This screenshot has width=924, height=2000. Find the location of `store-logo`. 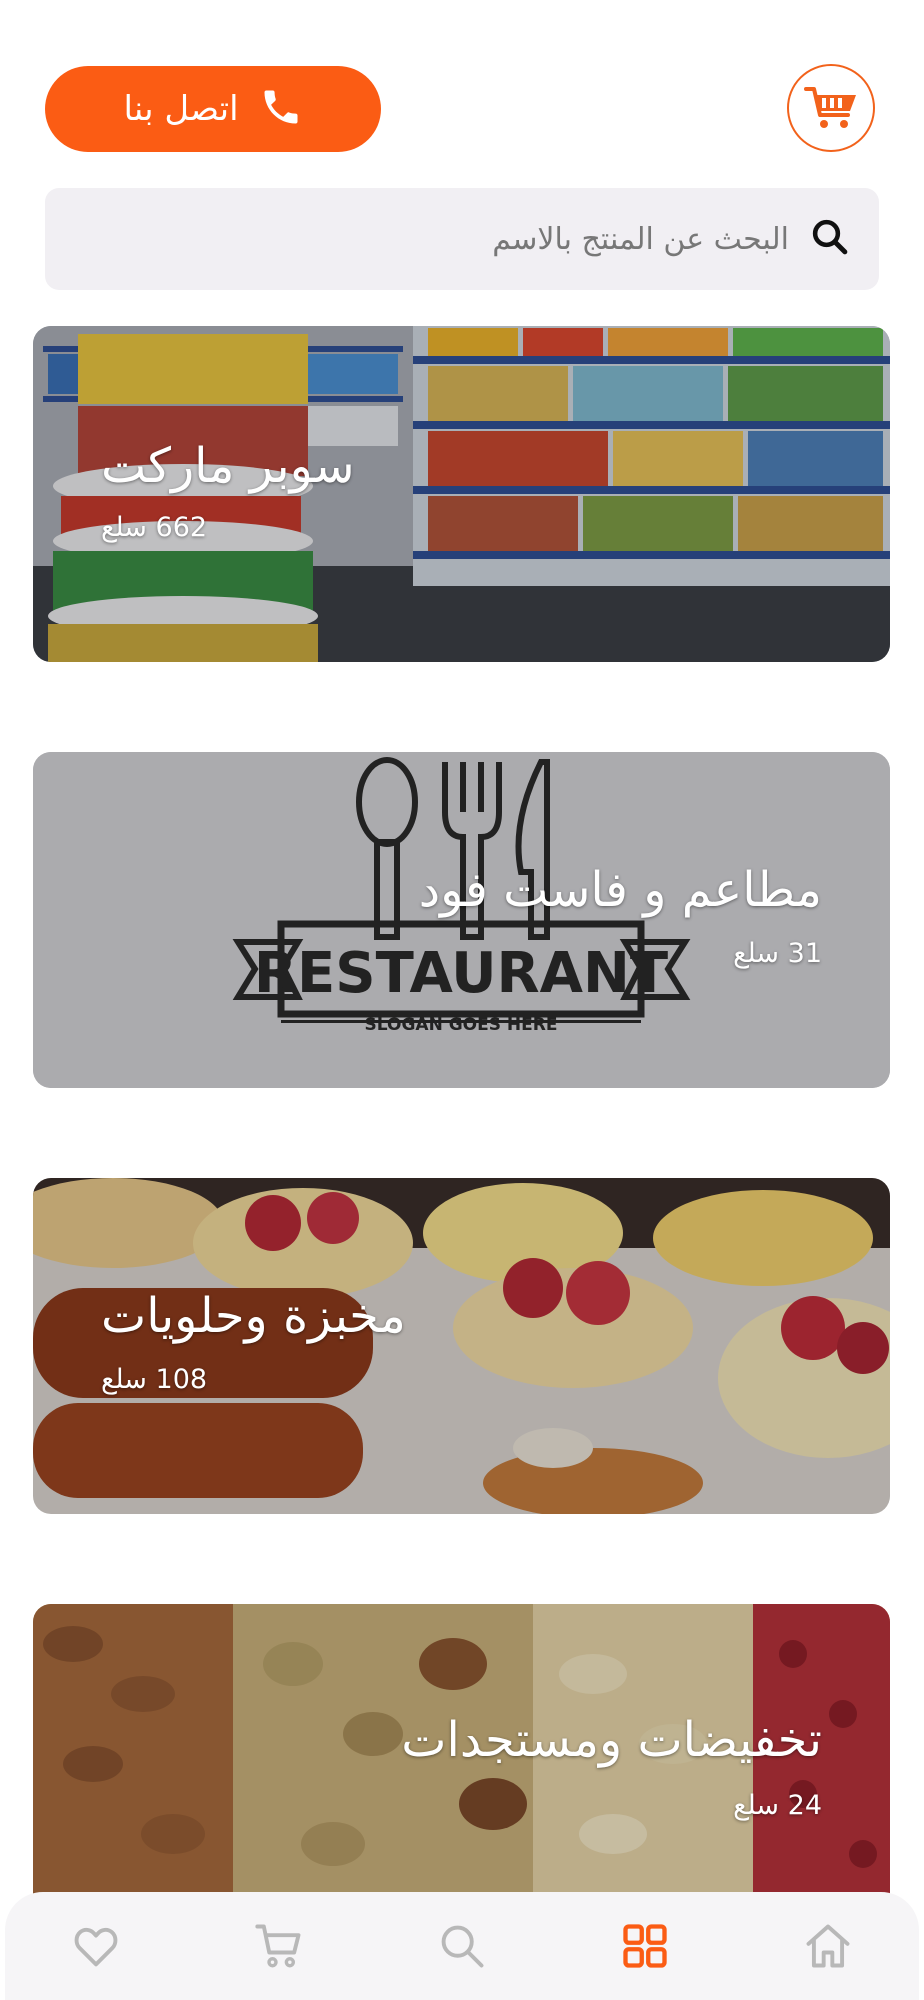

store-logo is located at coordinates (831, 108).